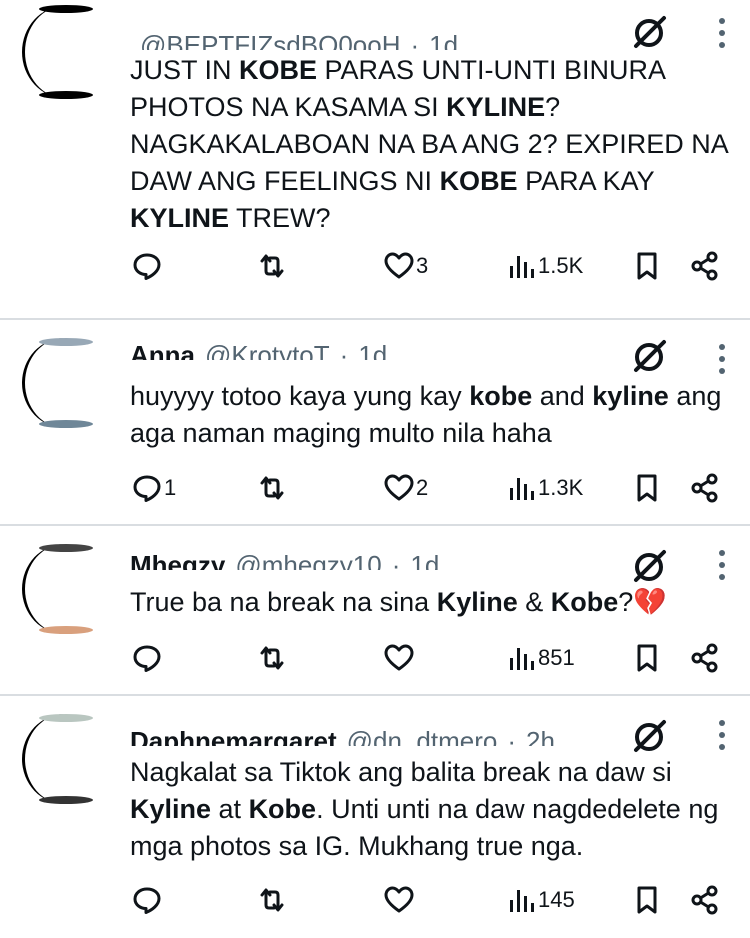 The height and width of the screenshot is (938, 750). Describe the element at coordinates (422, 736) in the screenshot. I see `handle: @dn_dtmero` at that location.